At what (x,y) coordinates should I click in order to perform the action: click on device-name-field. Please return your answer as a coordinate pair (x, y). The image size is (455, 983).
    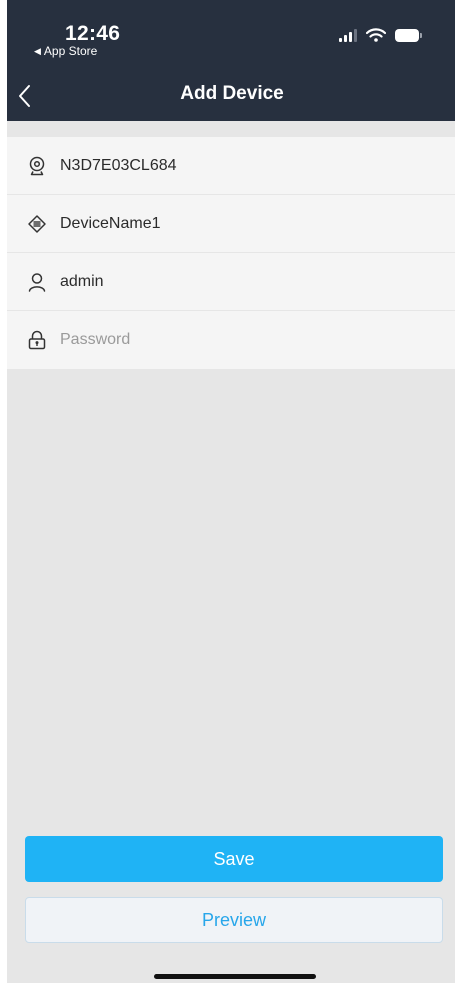
    Looking at the image, I should click on (240, 223).